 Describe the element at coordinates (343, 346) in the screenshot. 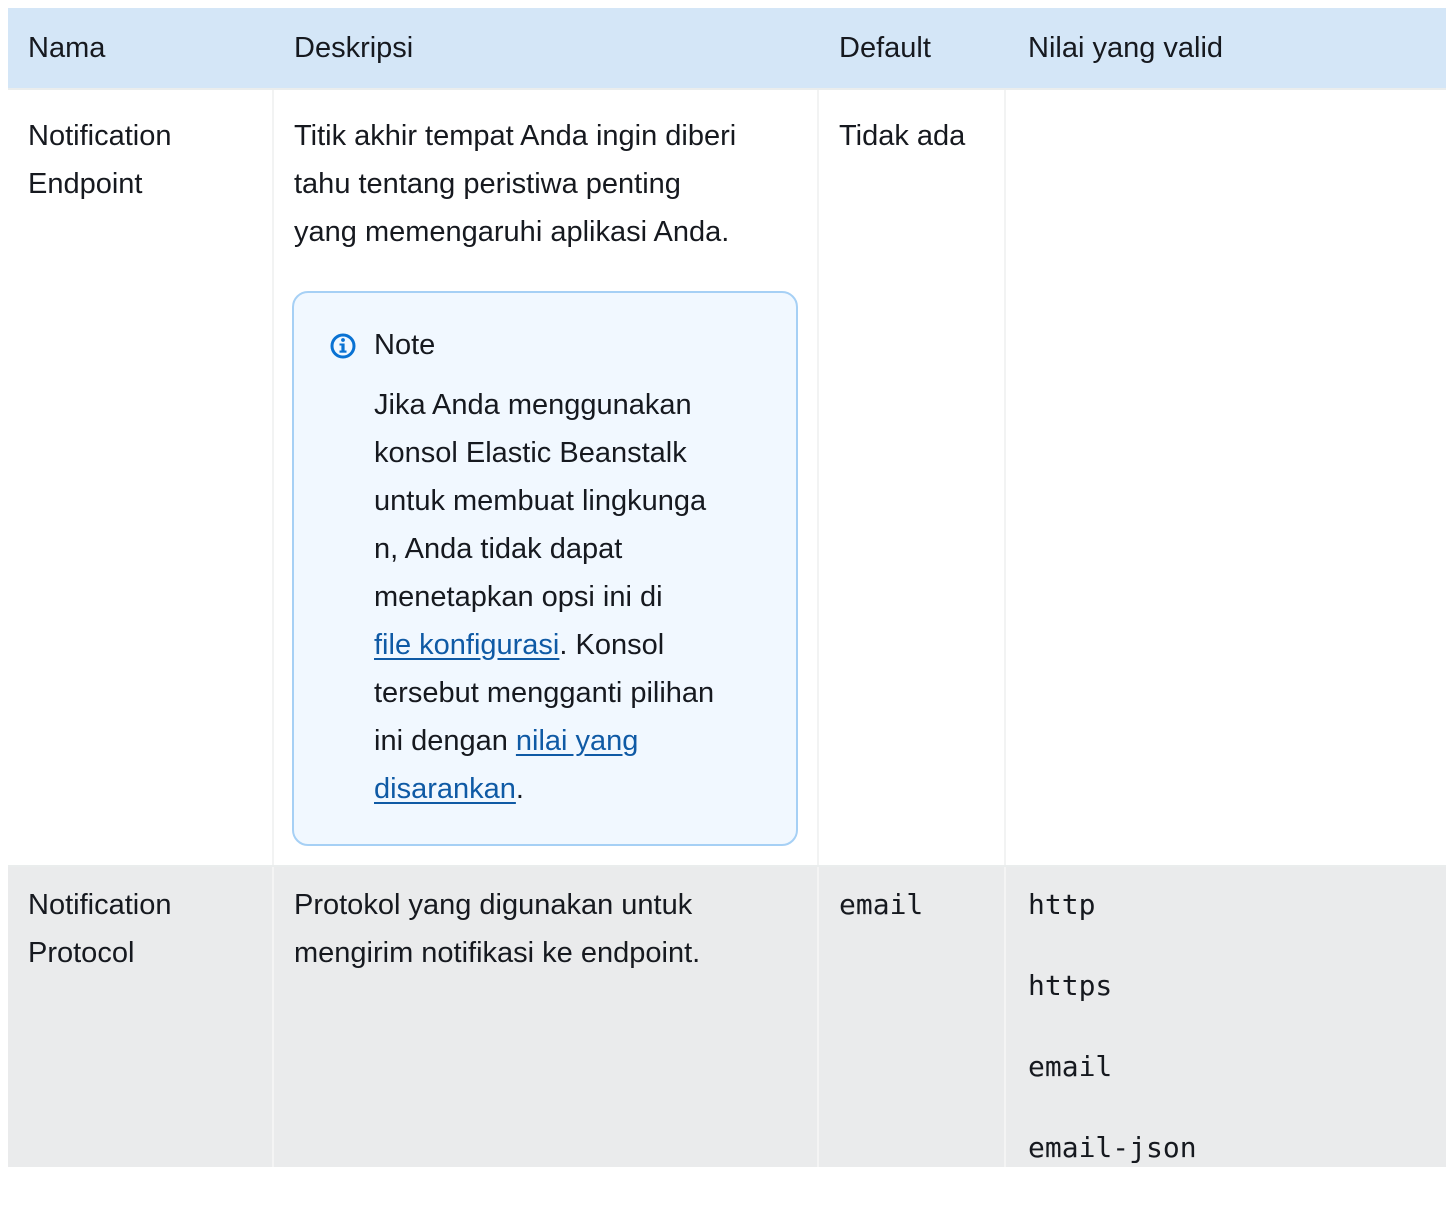

I see `info-icon` at that location.